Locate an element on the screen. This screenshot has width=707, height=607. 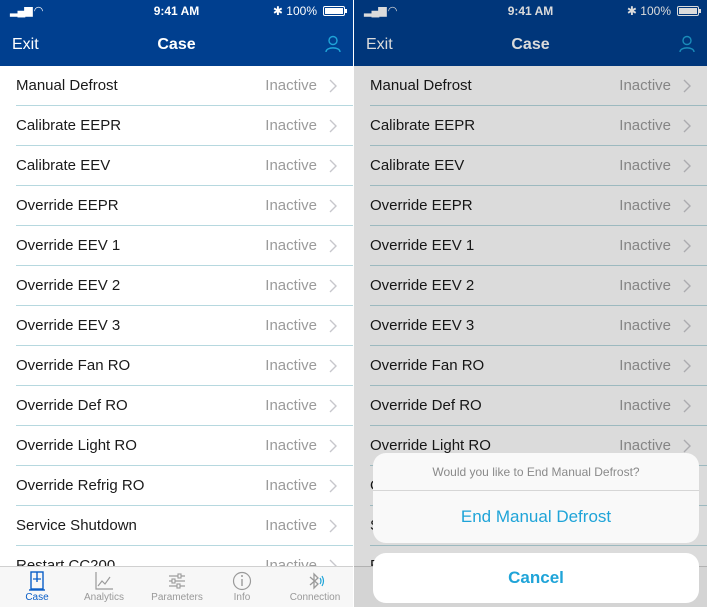
list-item-label: Override Def RO is located at coordinates (72, 405).